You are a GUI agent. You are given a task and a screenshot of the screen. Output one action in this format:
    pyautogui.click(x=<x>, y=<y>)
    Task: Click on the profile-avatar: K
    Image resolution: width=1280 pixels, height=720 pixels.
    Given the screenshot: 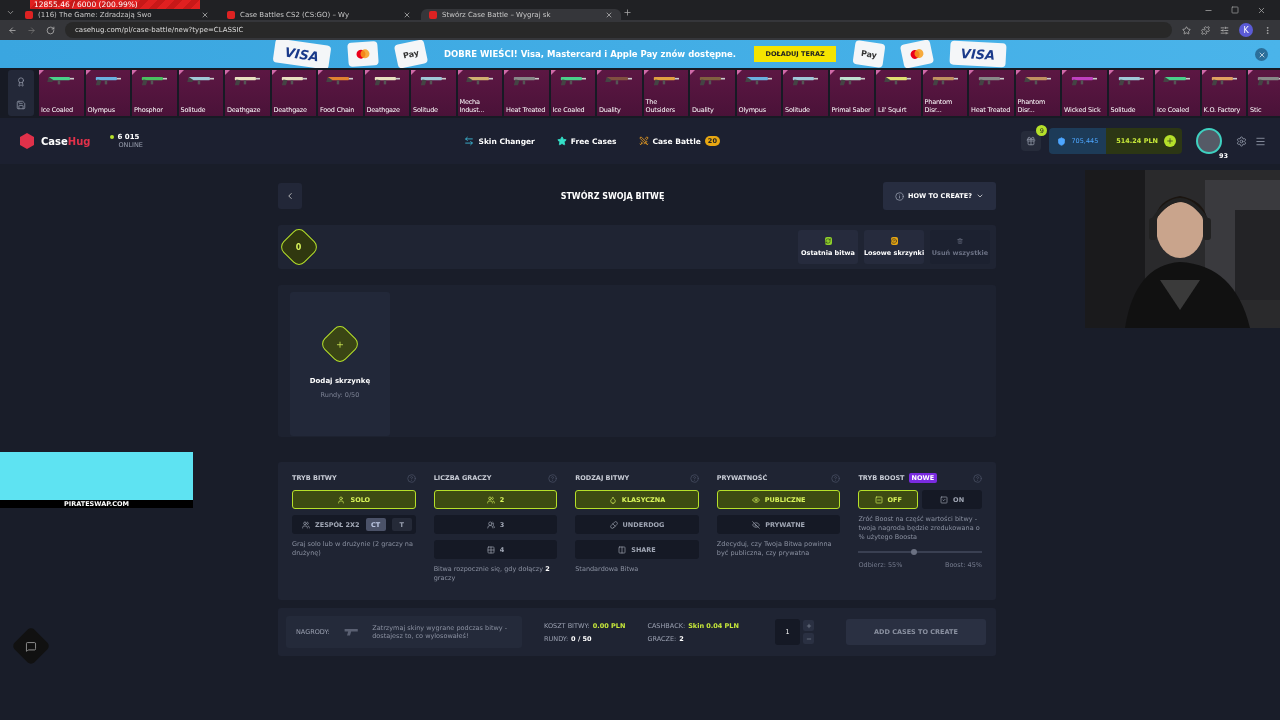 What is the action you would take?
    pyautogui.click(x=1246, y=30)
    